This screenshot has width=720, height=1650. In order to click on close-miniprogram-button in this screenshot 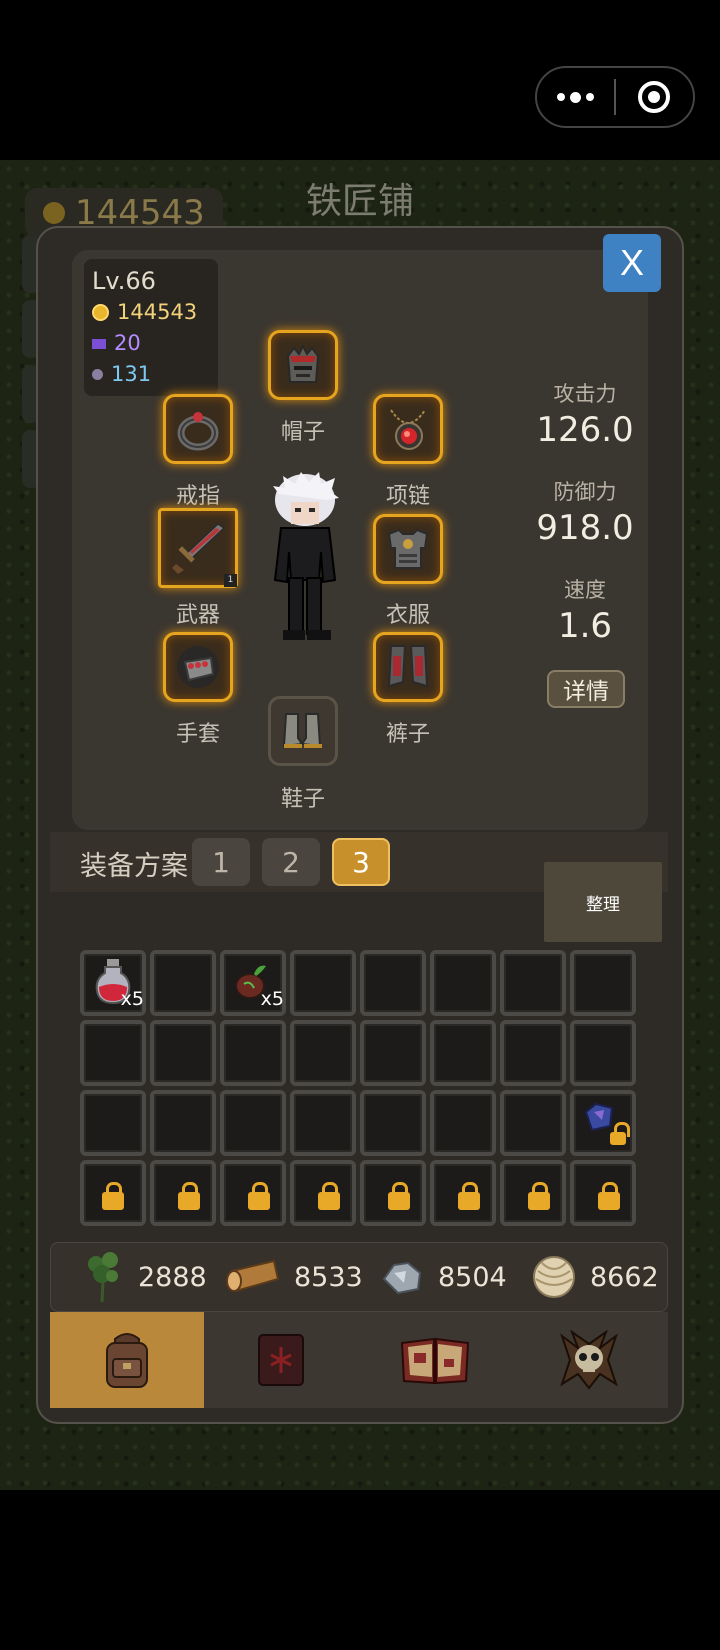, I will do `click(654, 97)`.